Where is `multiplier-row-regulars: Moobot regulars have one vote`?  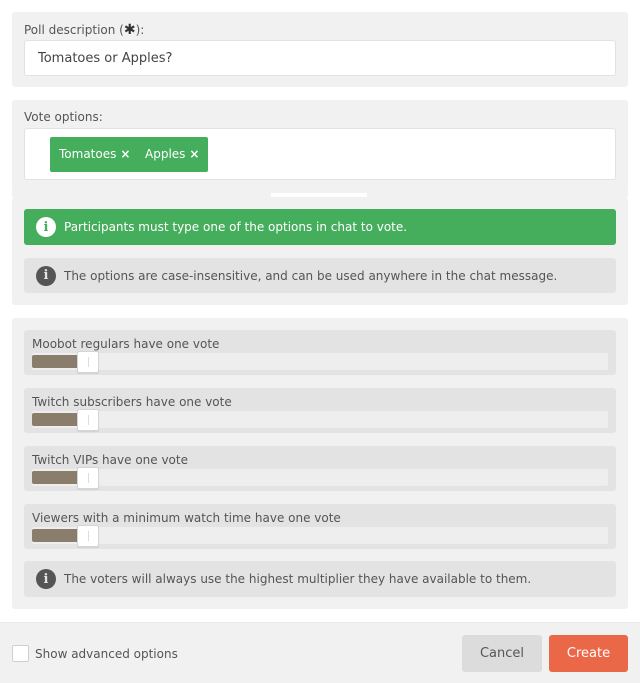 multiplier-row-regulars: Moobot regulars have one vote is located at coordinates (320, 352).